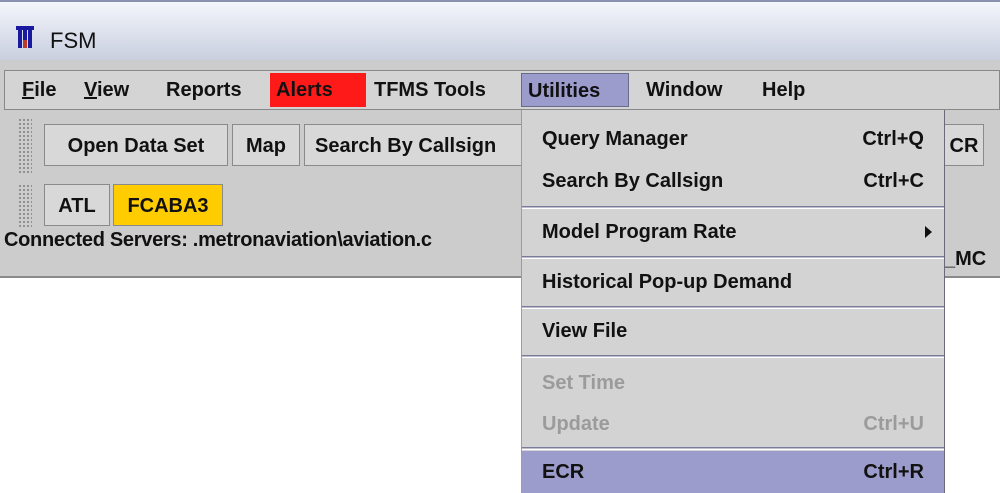 This screenshot has height=493, width=1000. I want to click on window-title: FSM, so click(73, 40).